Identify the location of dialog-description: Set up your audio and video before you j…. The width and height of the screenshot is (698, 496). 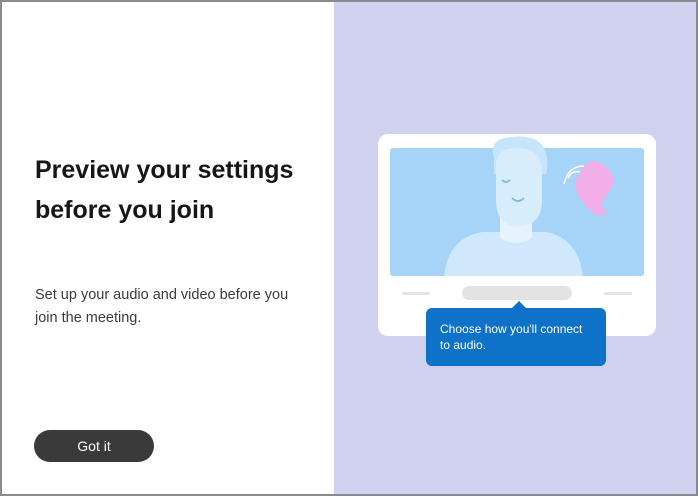
(162, 306).